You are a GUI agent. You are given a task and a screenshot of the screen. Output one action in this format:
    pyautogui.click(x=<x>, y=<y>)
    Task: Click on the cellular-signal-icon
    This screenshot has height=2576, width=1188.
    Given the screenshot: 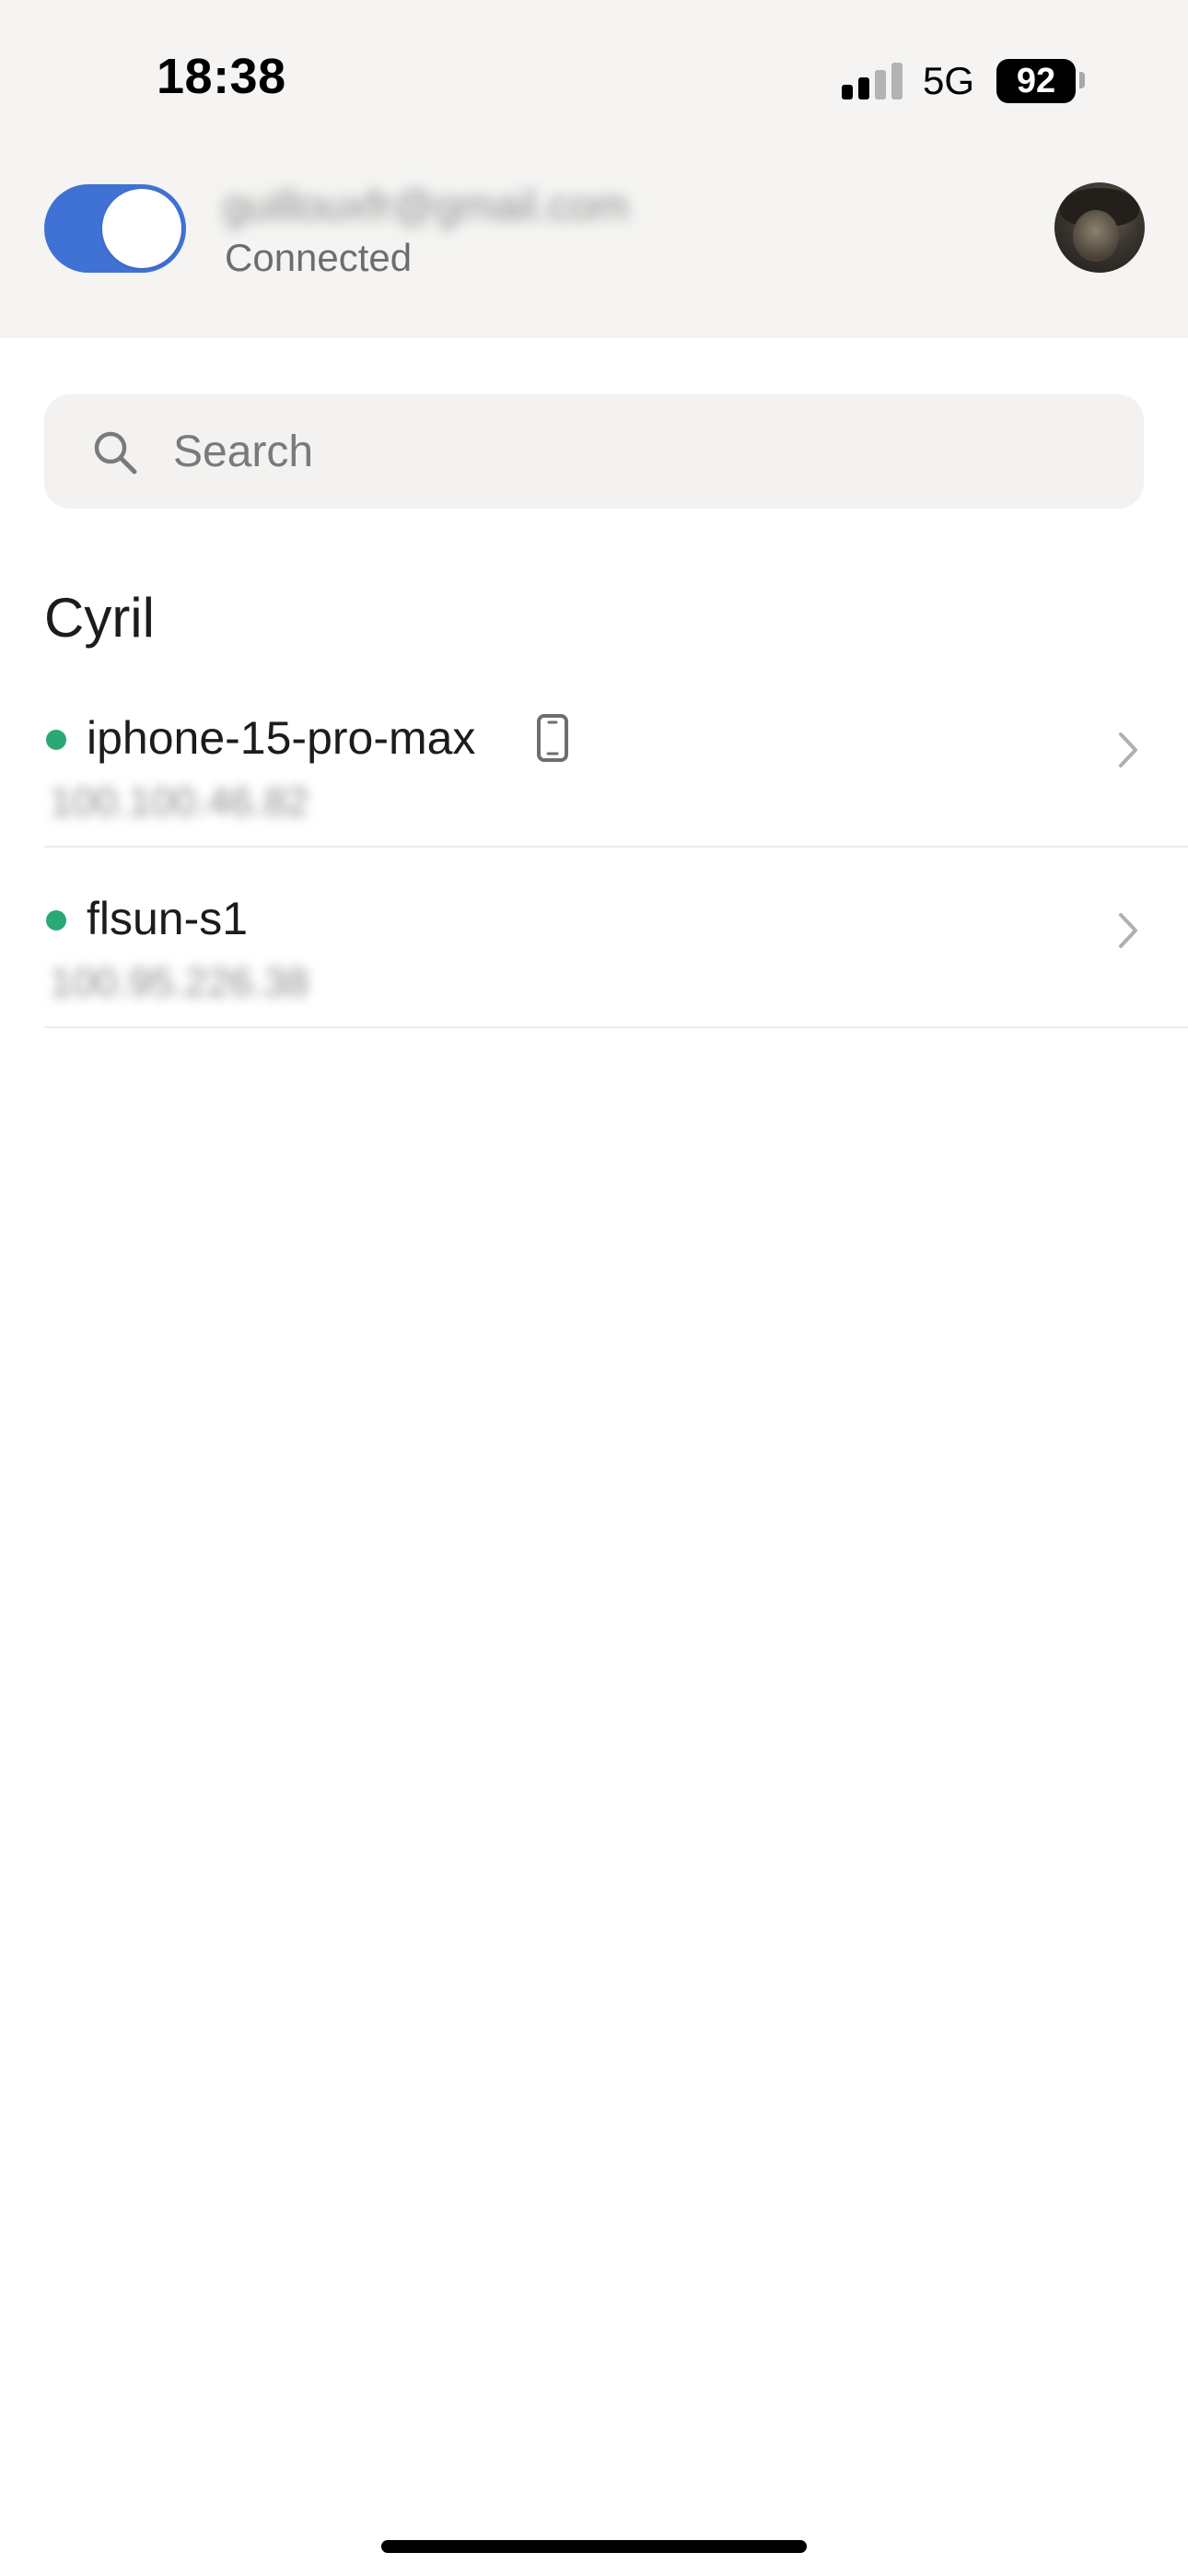 What is the action you would take?
    pyautogui.click(x=874, y=80)
    